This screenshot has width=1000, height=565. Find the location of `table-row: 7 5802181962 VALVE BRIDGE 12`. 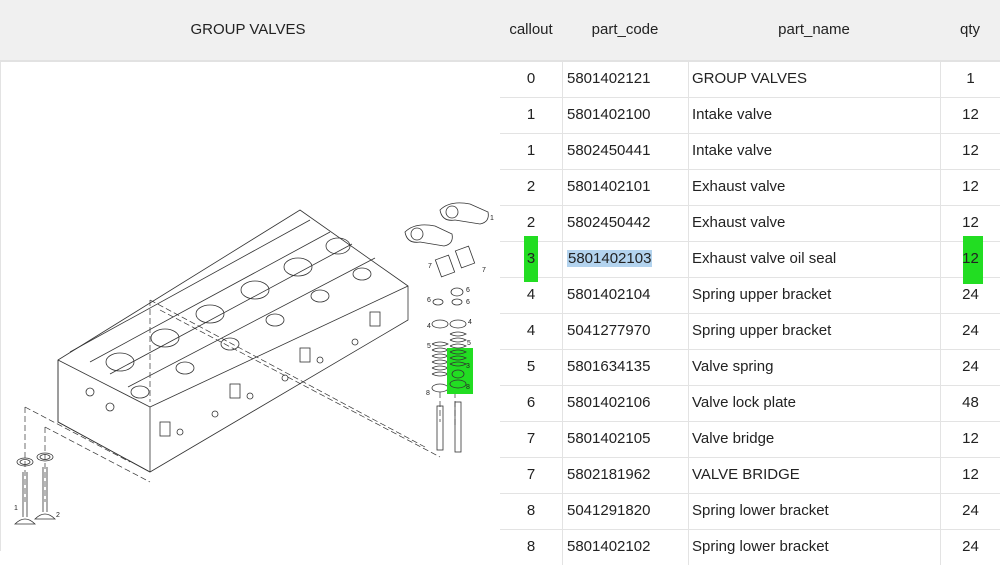

table-row: 7 5802181962 VALVE BRIDGE 12 is located at coordinates (750, 476).